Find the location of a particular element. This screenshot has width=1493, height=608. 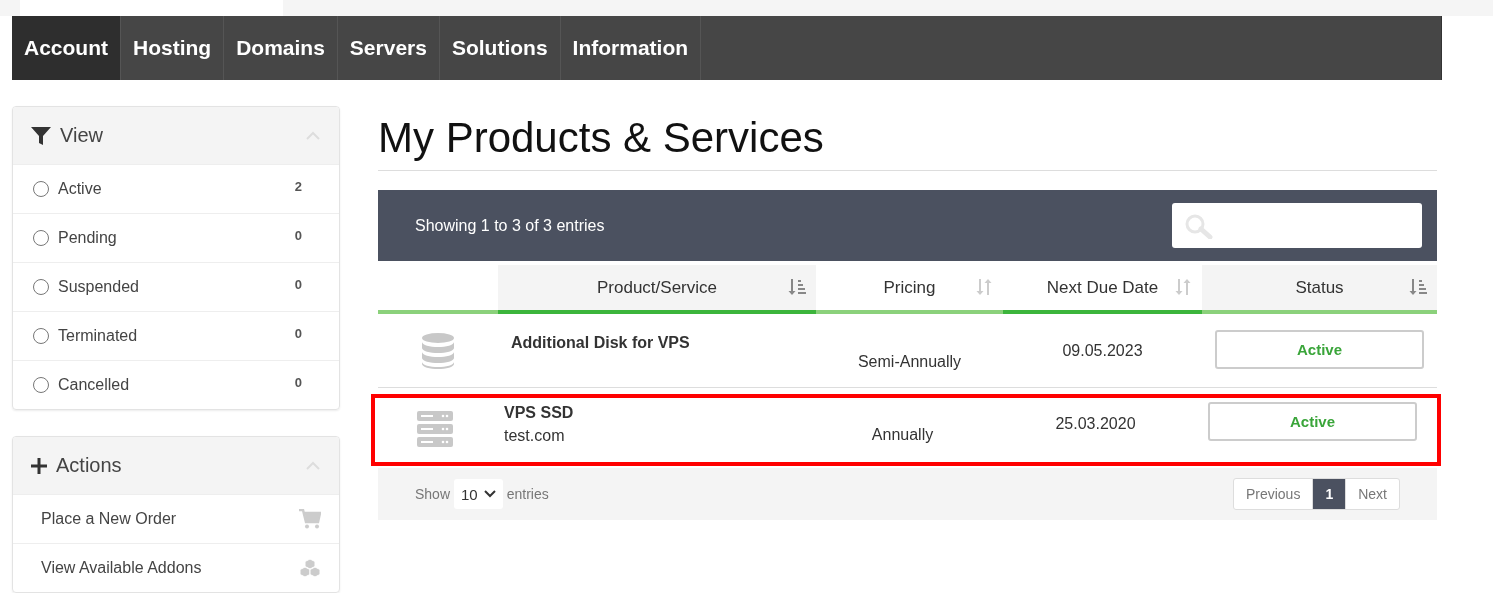

server-icon is located at coordinates (434, 429).